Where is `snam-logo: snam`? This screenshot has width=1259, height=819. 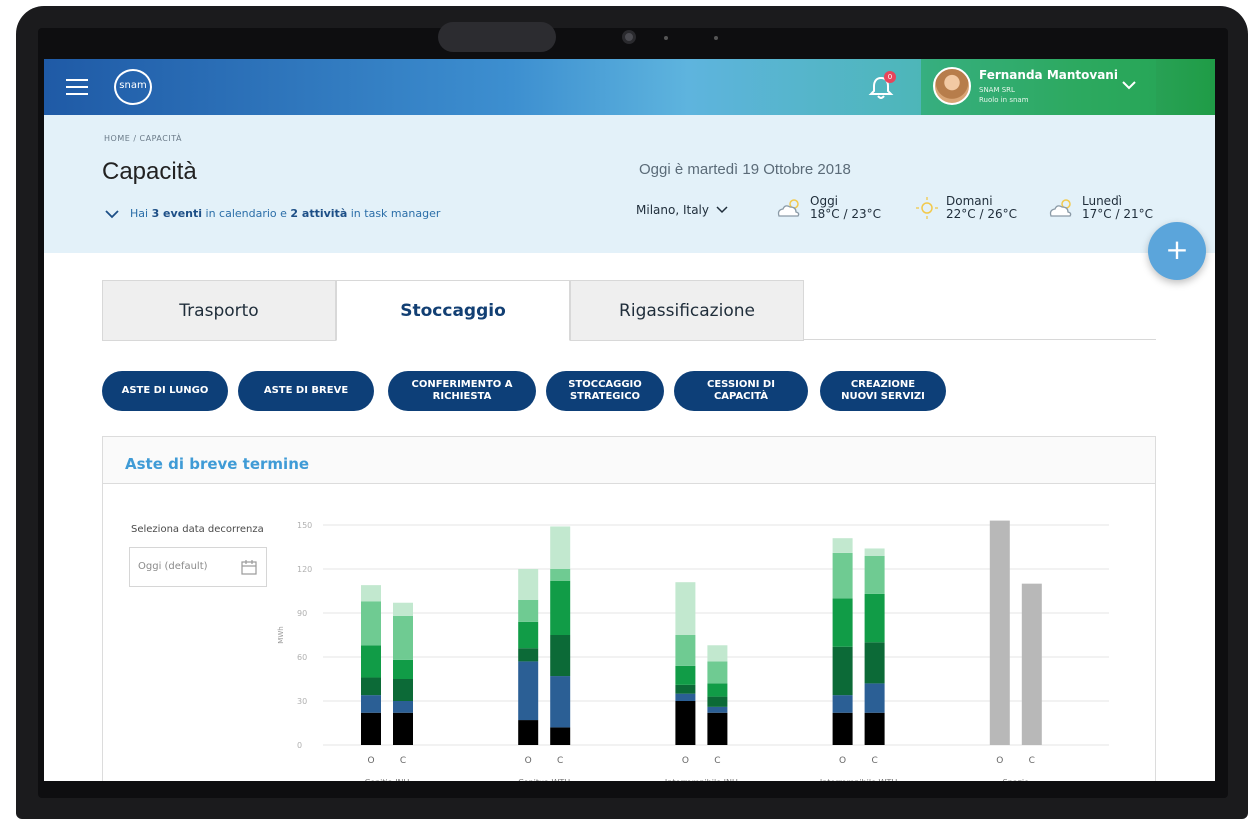
snam-logo: snam is located at coordinates (133, 87).